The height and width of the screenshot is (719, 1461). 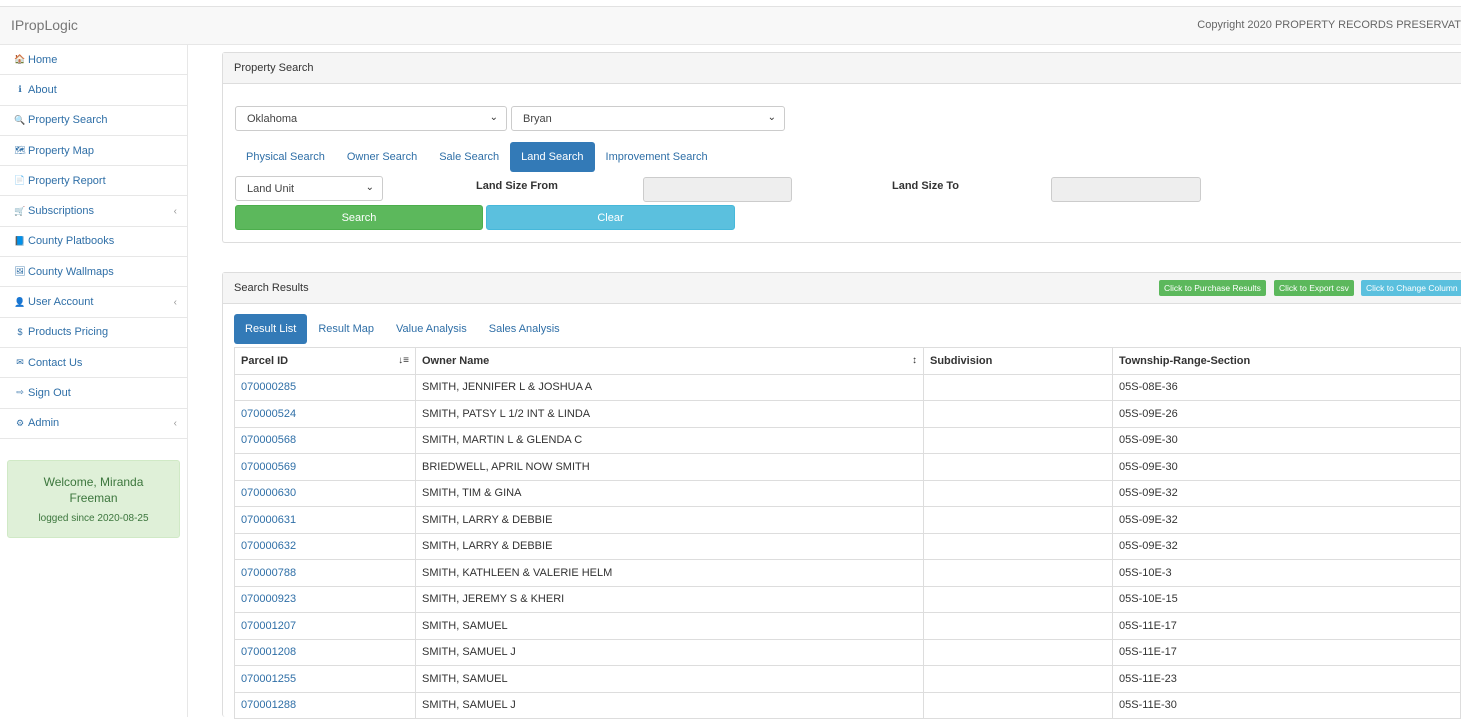 What do you see at coordinates (325, 546) in the screenshot?
I see `parcel-id-link: 070000632` at bounding box center [325, 546].